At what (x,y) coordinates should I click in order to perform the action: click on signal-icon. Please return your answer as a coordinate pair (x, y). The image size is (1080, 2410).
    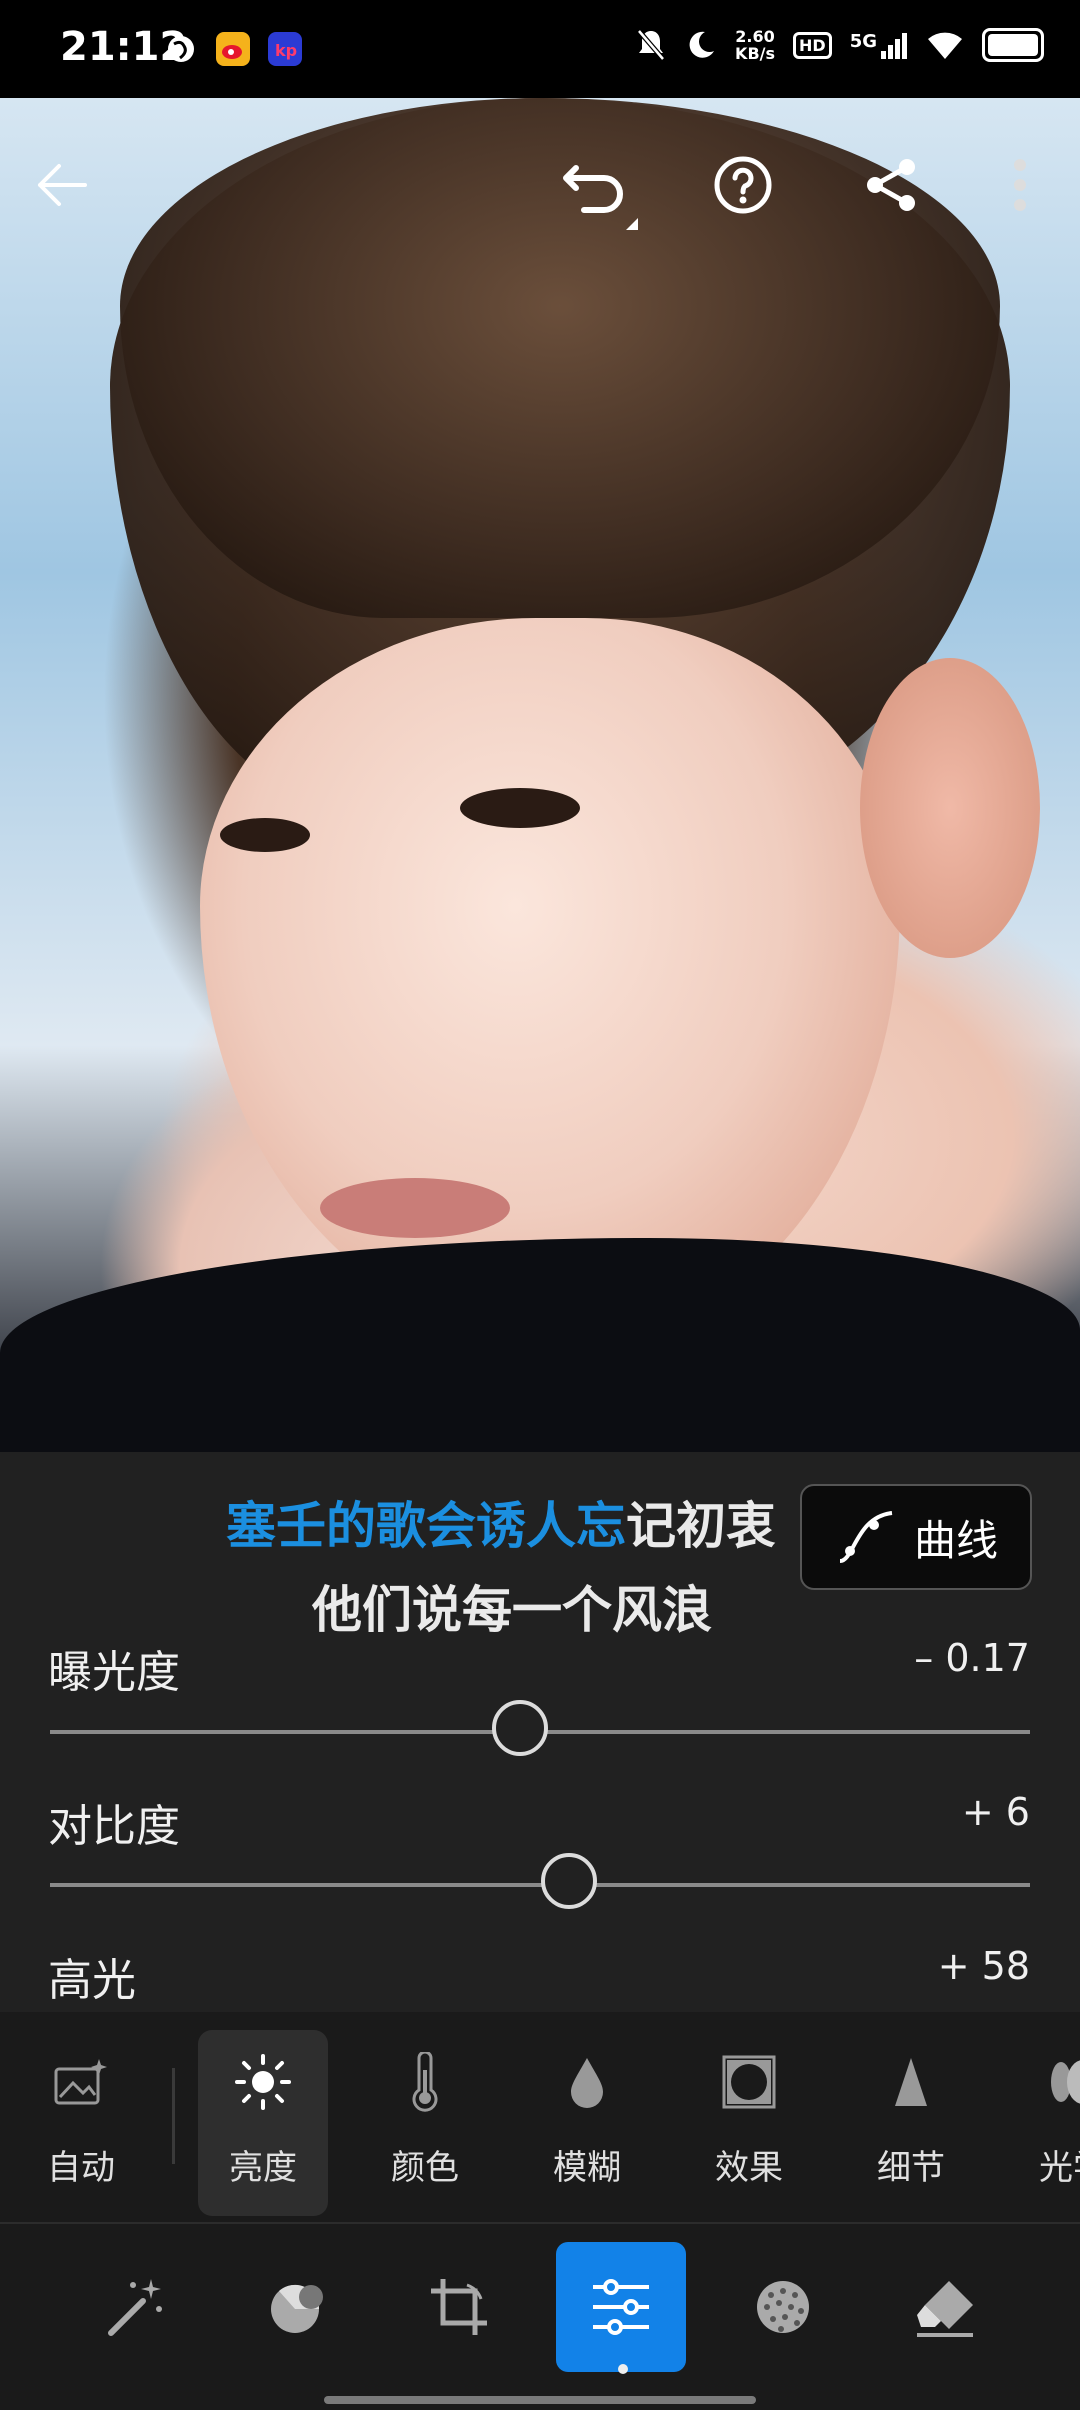
    Looking at the image, I should click on (894, 46).